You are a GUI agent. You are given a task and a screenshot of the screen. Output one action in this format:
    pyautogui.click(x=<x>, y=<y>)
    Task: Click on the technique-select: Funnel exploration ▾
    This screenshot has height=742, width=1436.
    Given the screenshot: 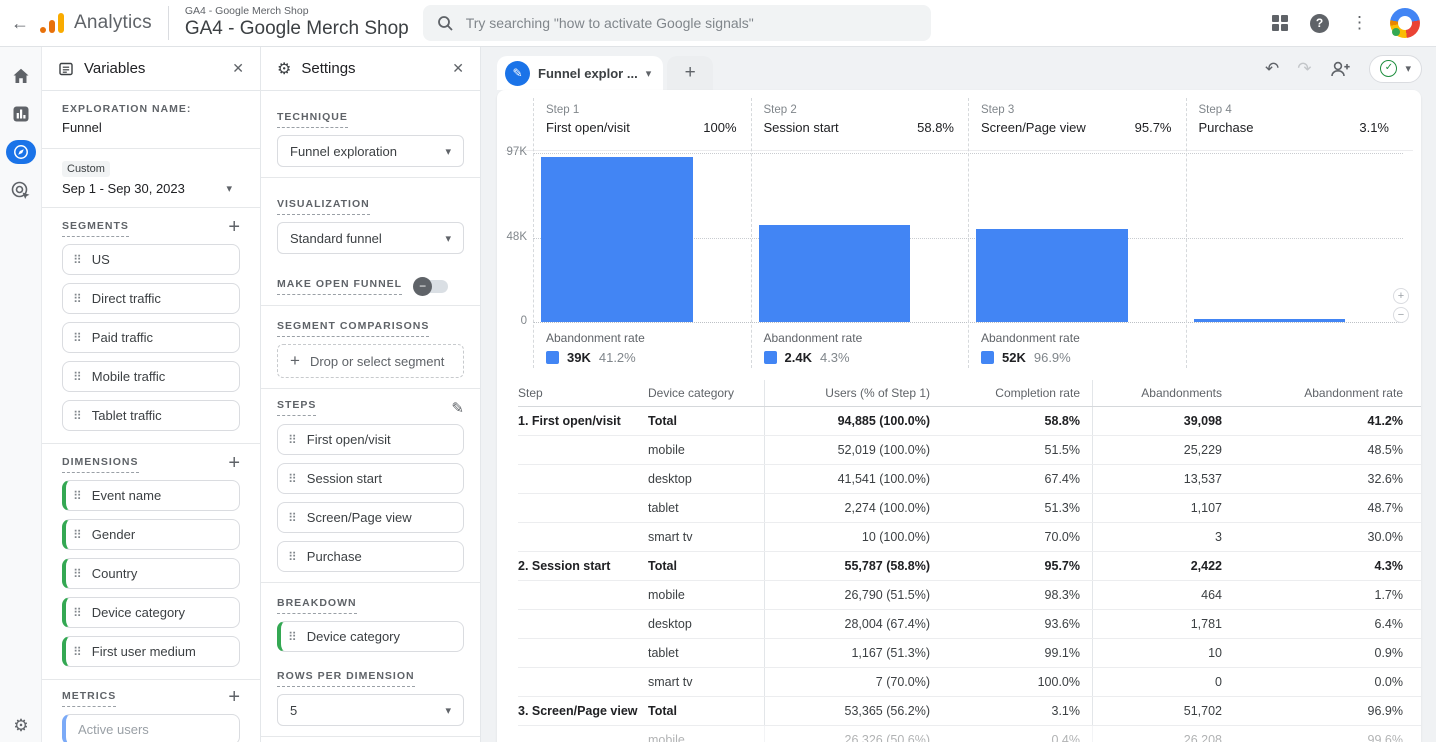 What is the action you would take?
    pyautogui.click(x=370, y=151)
    